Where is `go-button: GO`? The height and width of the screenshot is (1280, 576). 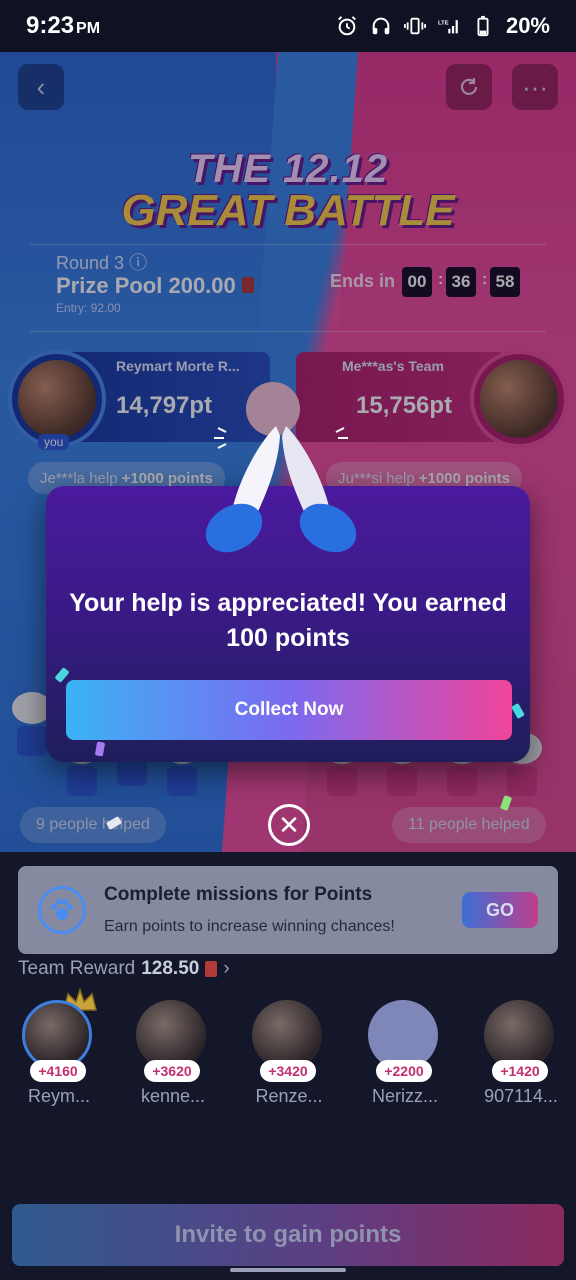 go-button: GO is located at coordinates (500, 910).